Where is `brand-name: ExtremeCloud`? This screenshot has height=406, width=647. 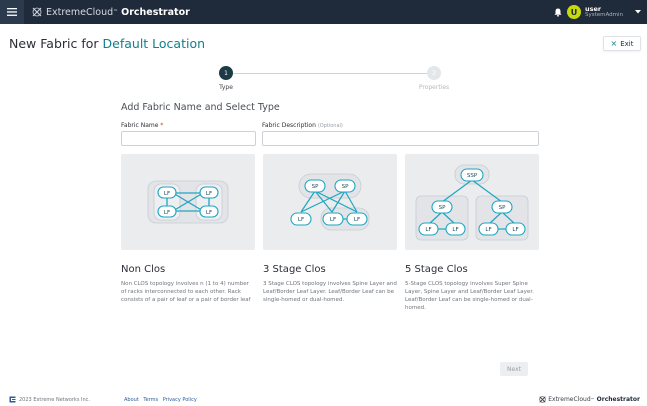
brand-name: ExtremeCloud is located at coordinates (80, 12).